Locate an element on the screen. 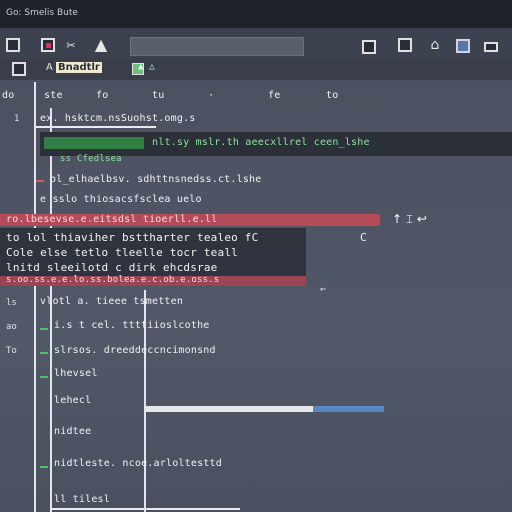 This screenshot has width=512, height=512. gutter-label: ls is located at coordinates (11, 303).